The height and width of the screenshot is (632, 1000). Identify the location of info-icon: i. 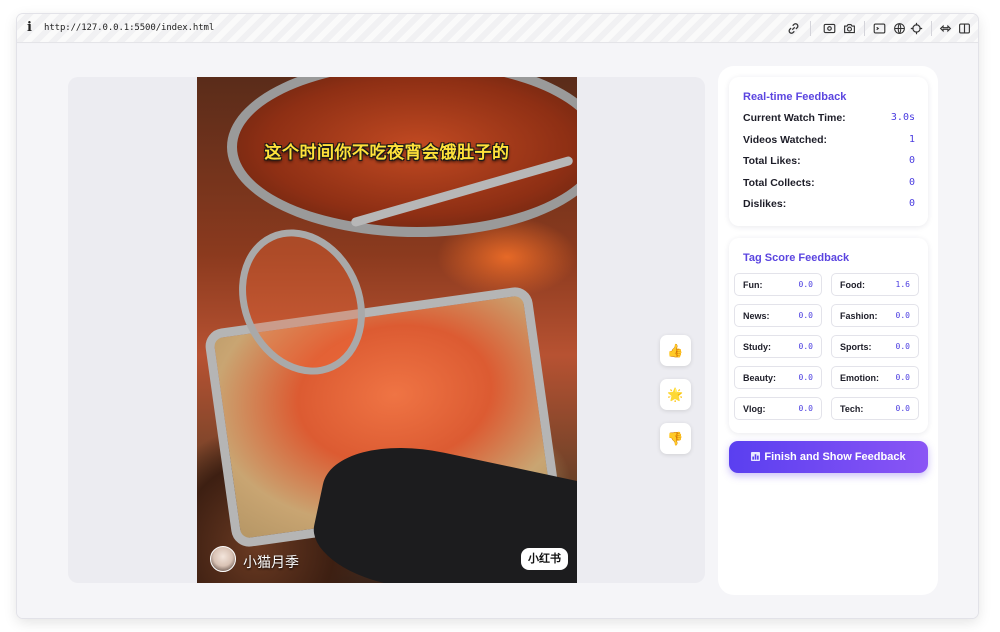
(29, 27).